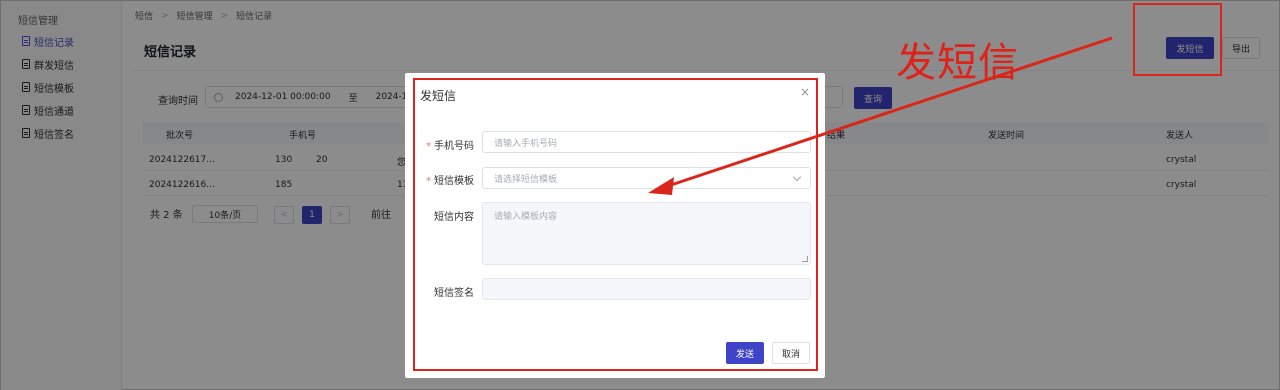  What do you see at coordinates (805, 259) in the screenshot?
I see `resize-handle-icon` at bounding box center [805, 259].